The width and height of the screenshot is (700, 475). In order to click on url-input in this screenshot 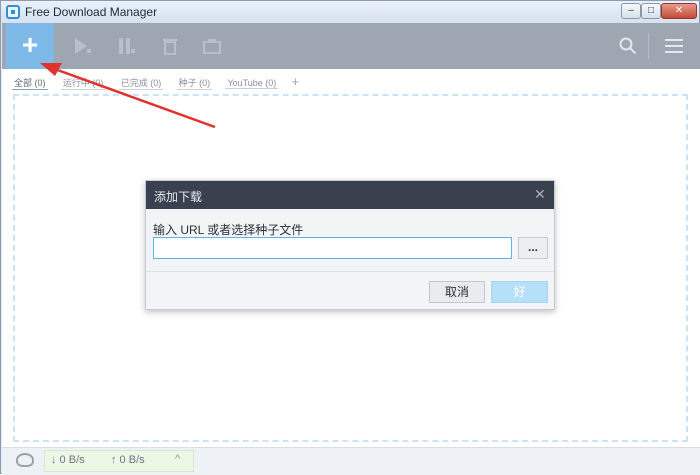, I will do `click(332, 248)`.